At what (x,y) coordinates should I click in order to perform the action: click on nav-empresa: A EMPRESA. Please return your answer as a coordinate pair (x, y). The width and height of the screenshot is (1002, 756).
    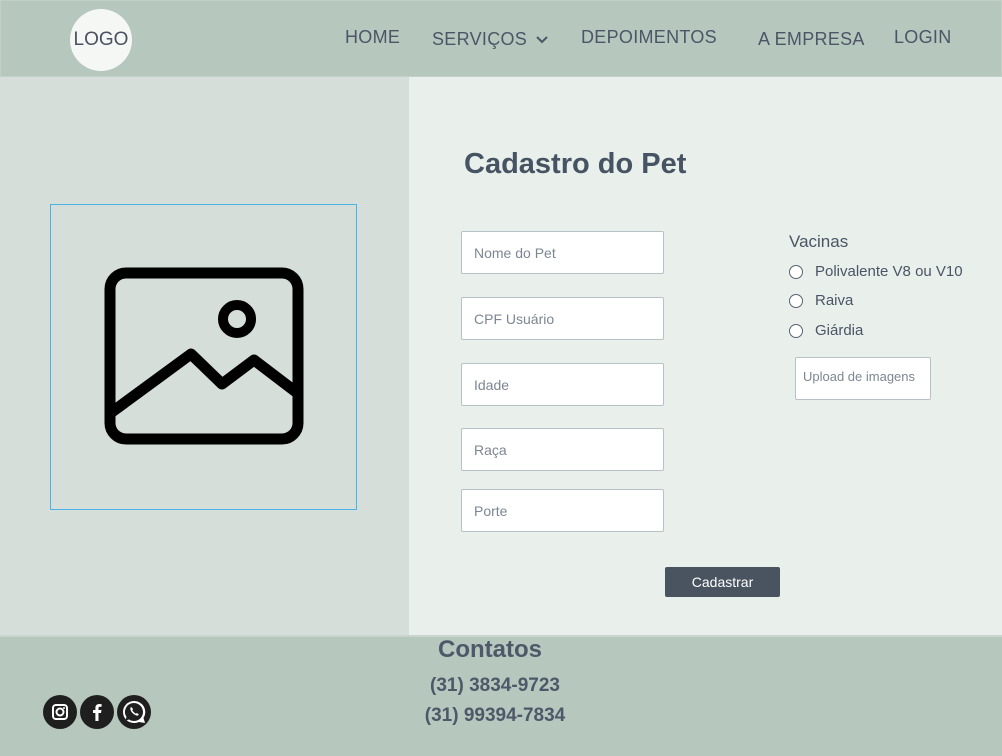
    Looking at the image, I should click on (811, 39).